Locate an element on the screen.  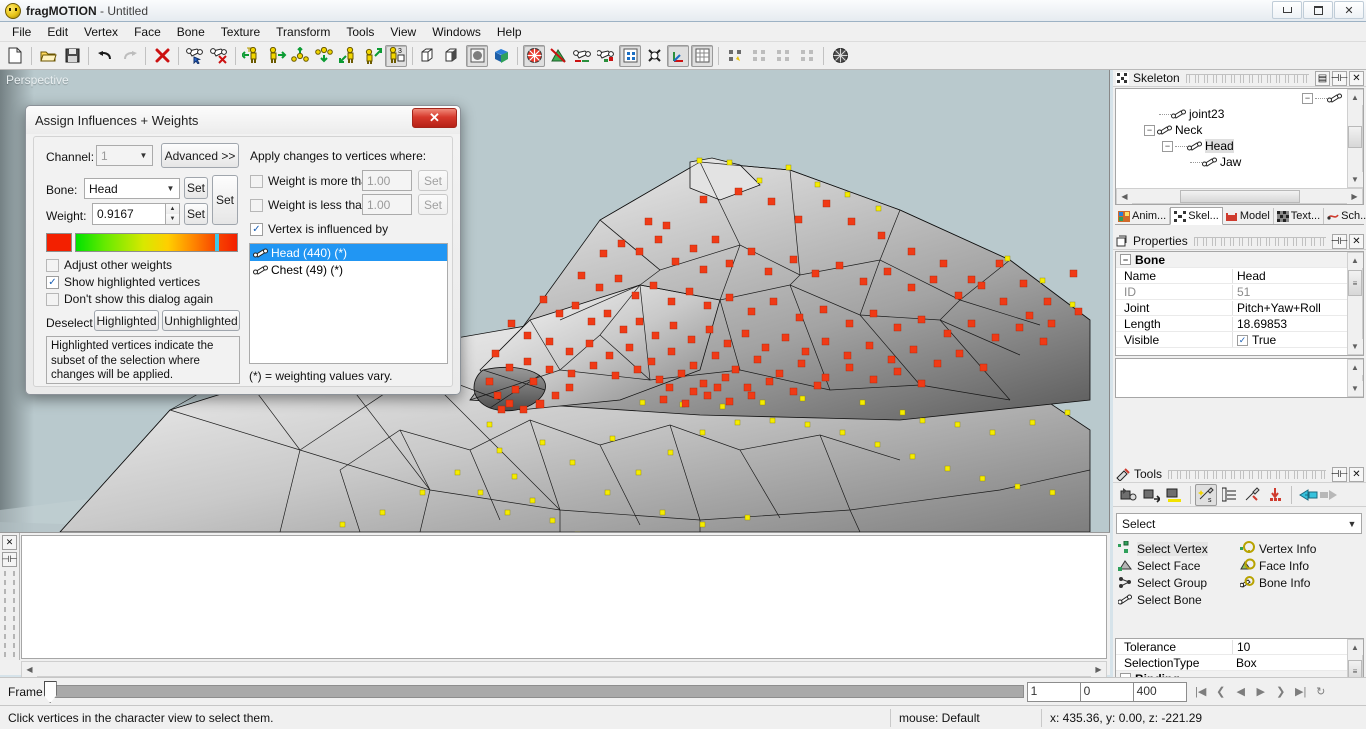
weight-less-than-checkbox is located at coordinates (256, 205).